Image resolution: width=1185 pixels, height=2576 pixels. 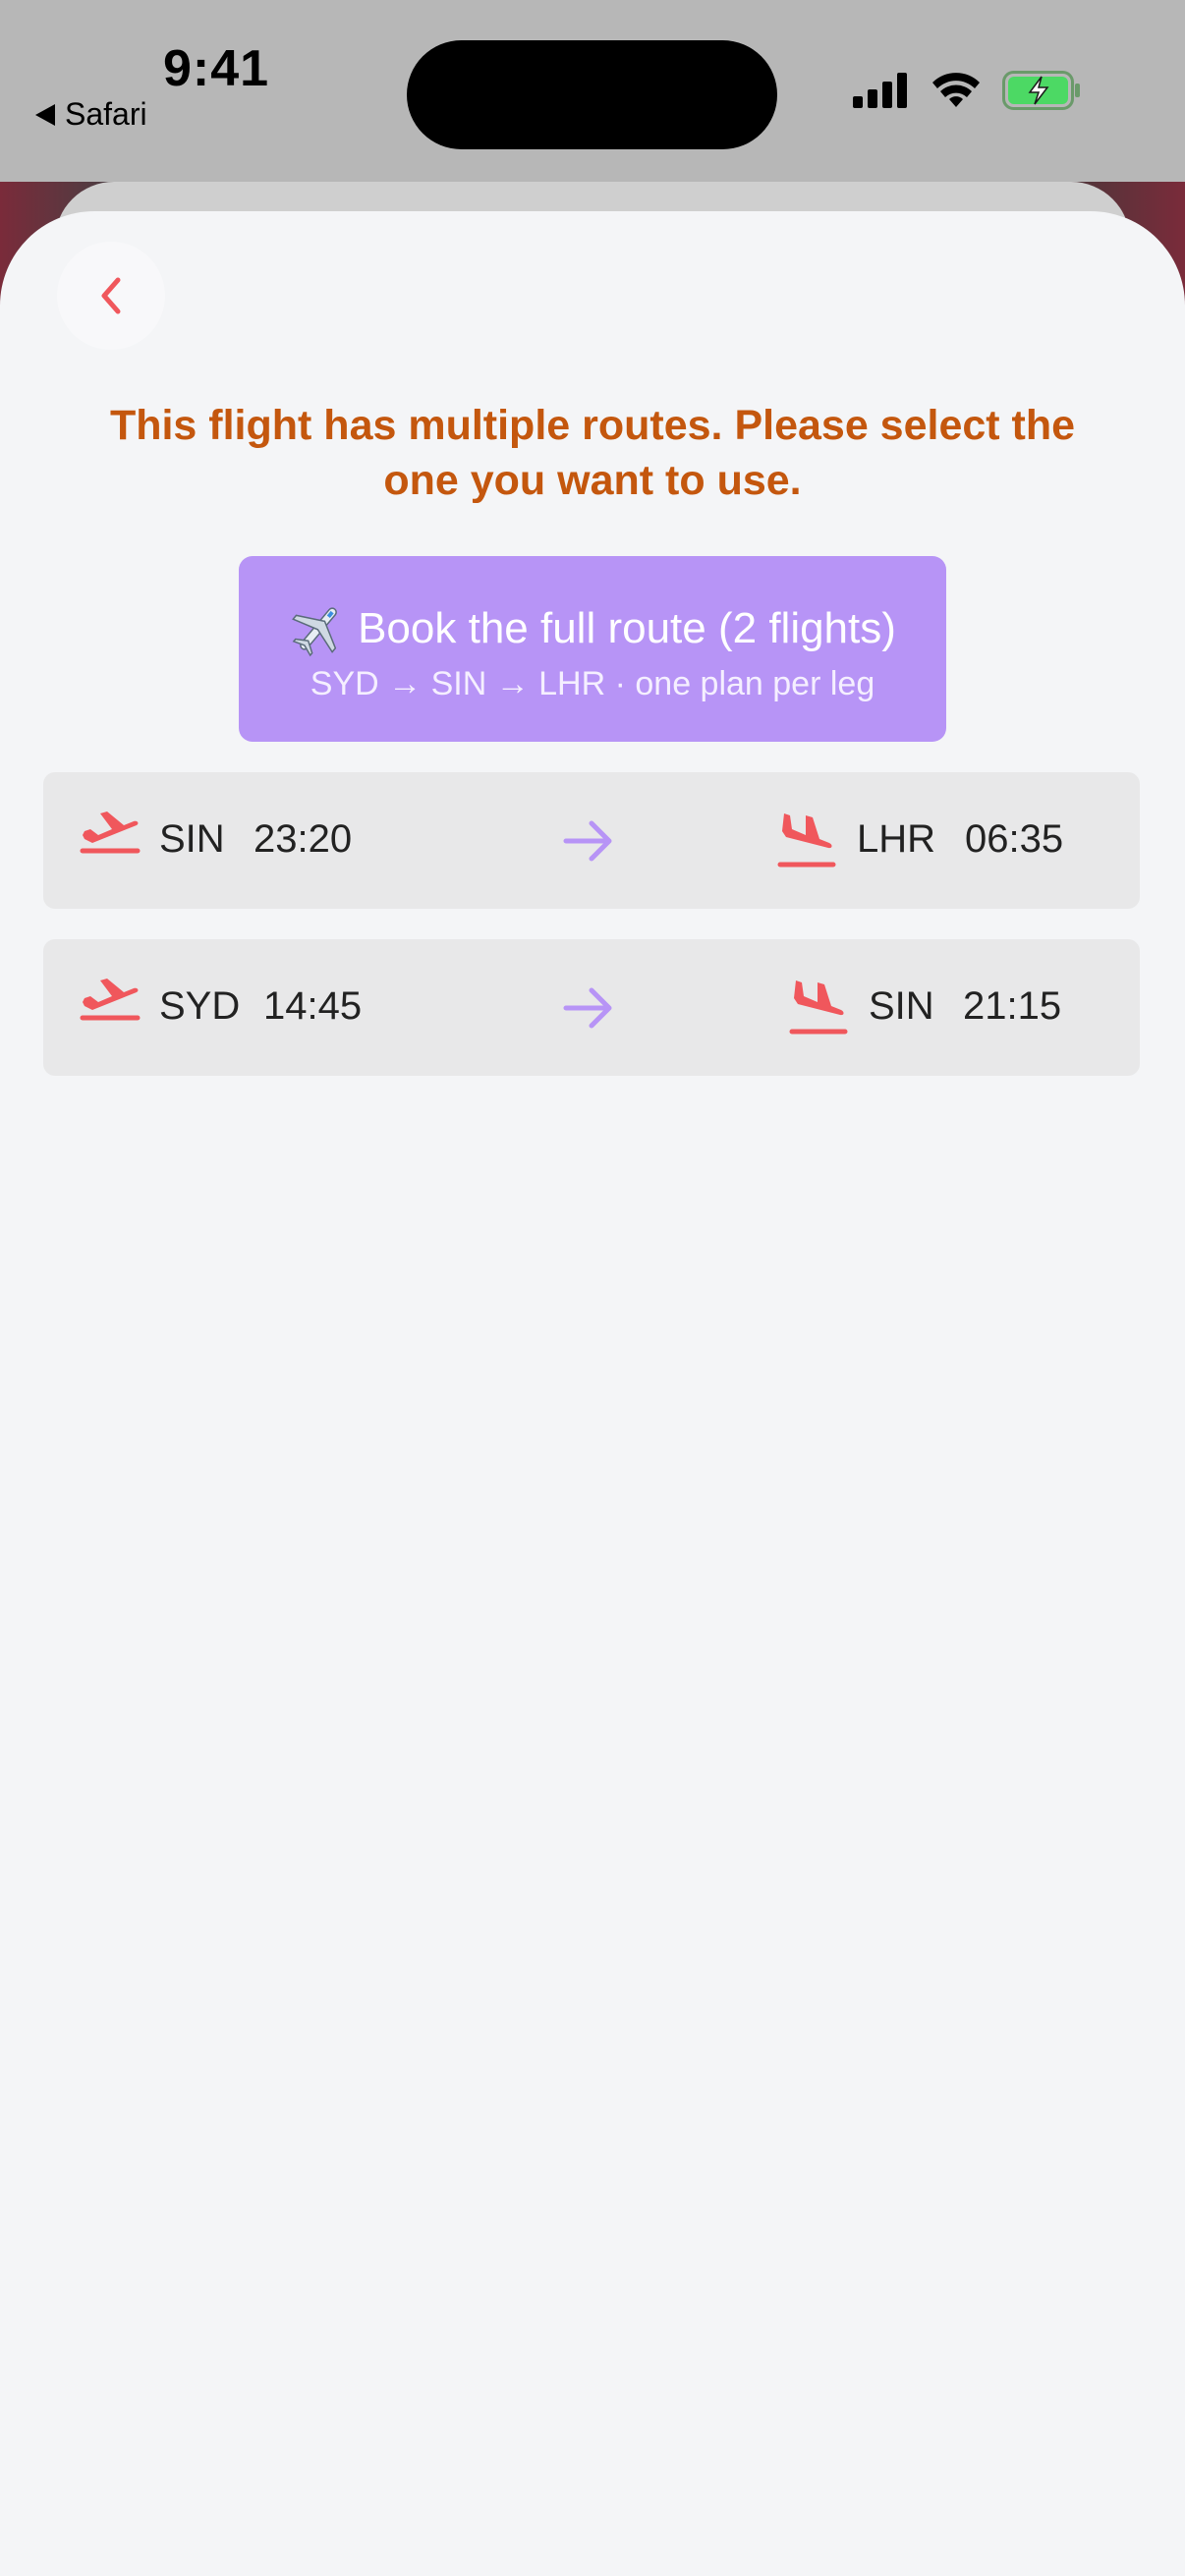 I want to click on dynamic-island, so click(x=592, y=94).